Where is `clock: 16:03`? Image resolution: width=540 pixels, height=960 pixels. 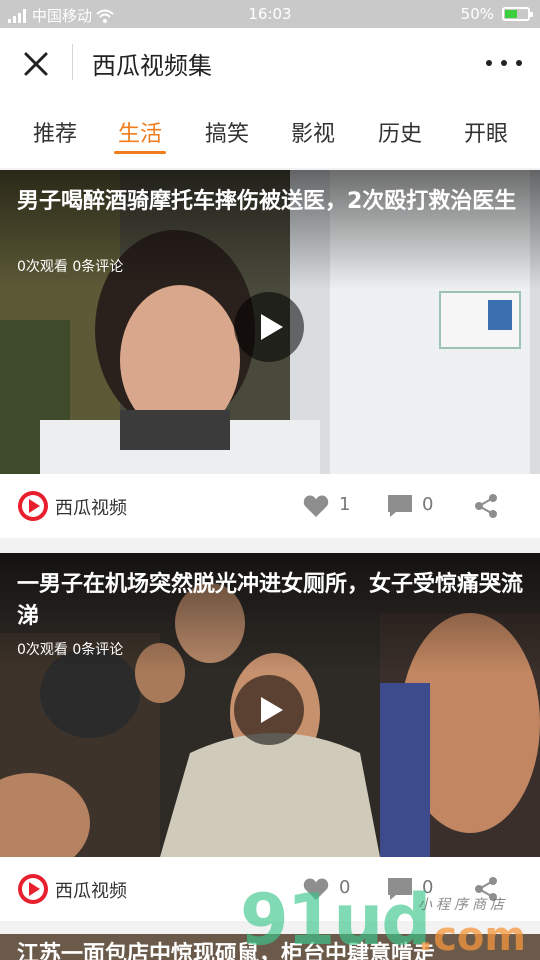 clock: 16:03 is located at coordinates (270, 14).